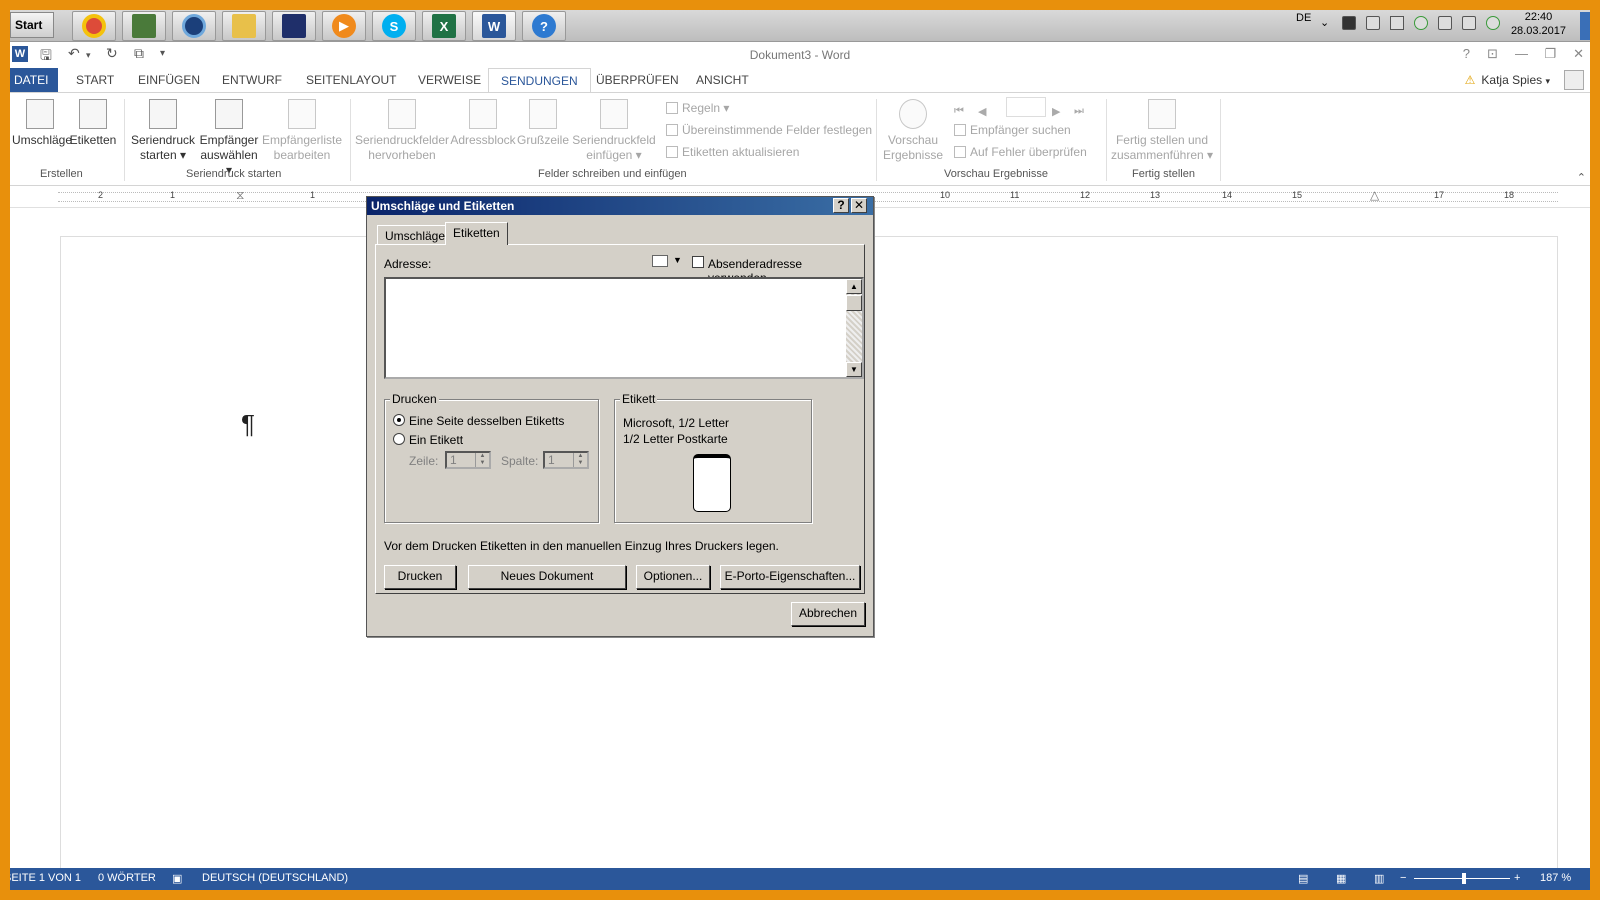  Describe the element at coordinates (240, 195) in the screenshot. I see `indent-marker: ⧖` at that location.